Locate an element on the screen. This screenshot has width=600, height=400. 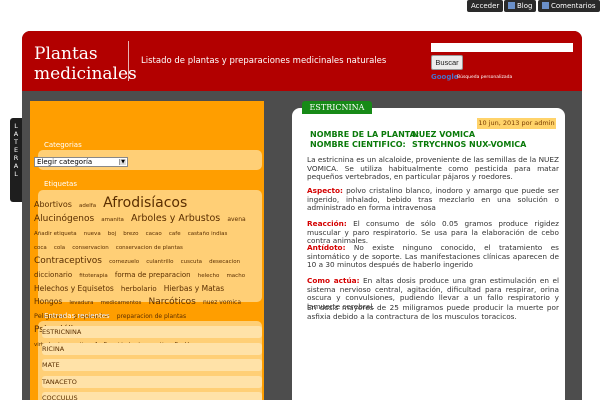
tag-link: cornezuelo is located at coordinates (124, 262).